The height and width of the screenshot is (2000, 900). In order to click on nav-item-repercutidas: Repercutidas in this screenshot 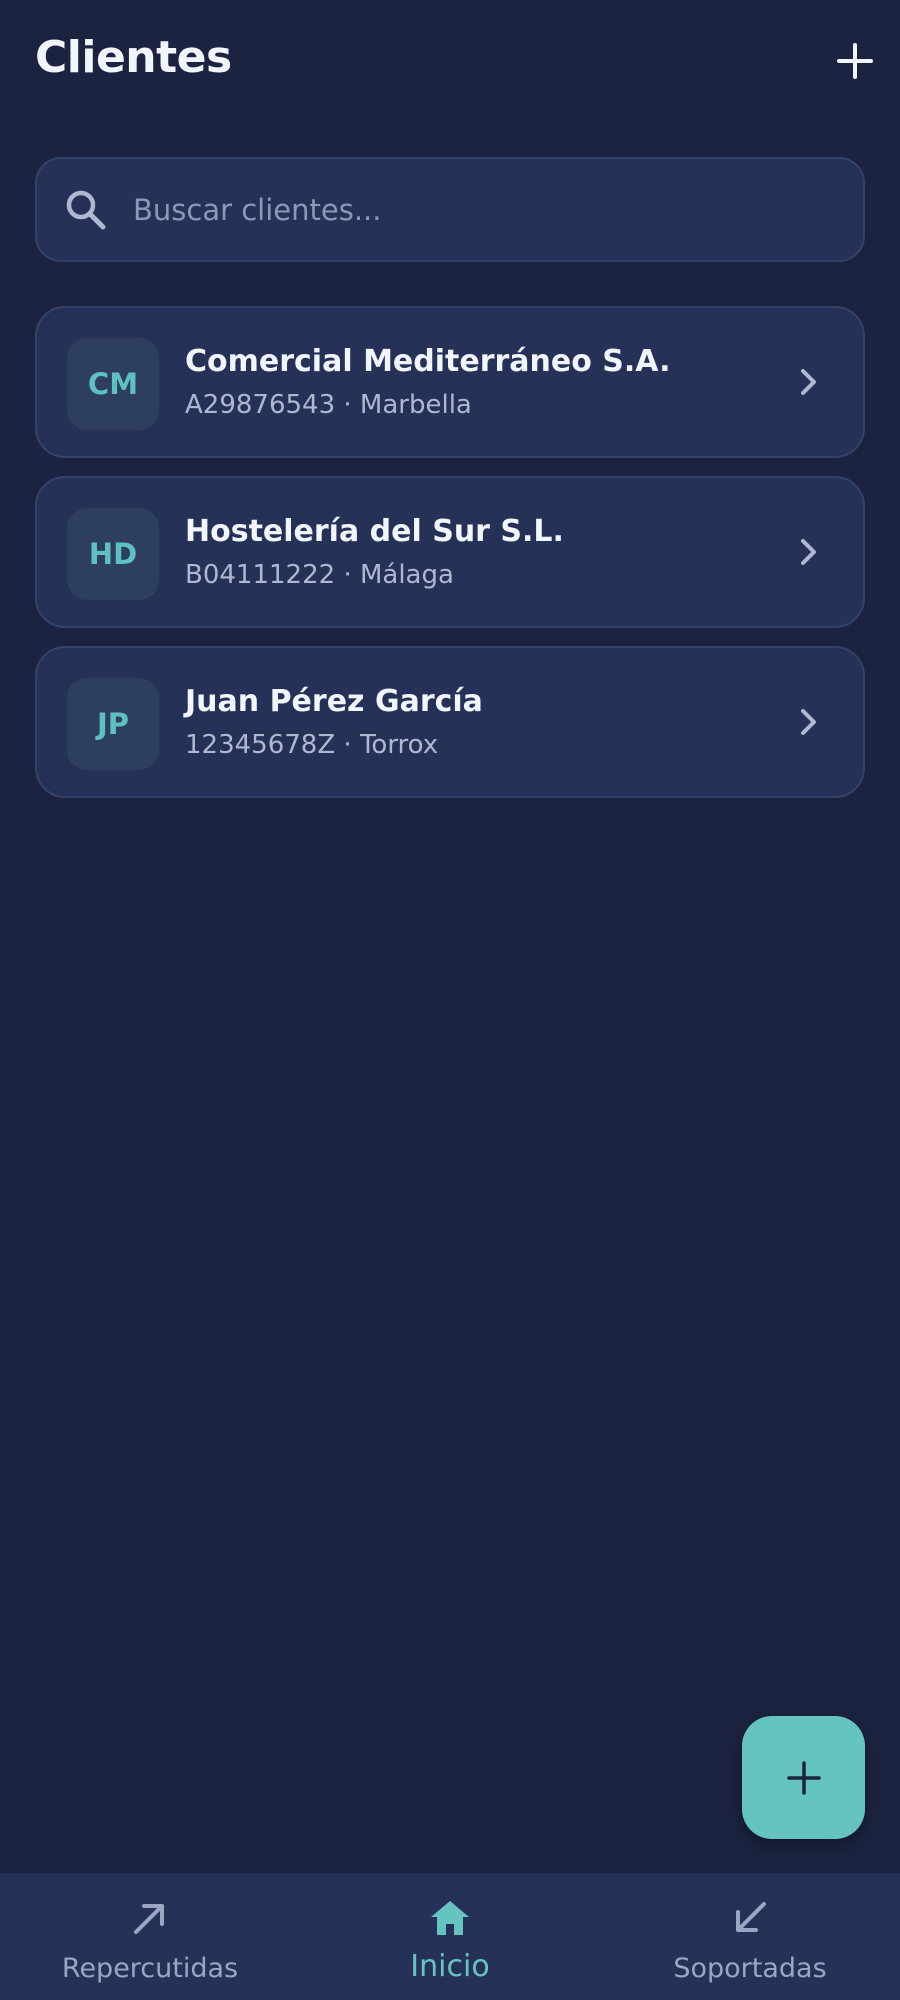, I will do `click(150, 1936)`.